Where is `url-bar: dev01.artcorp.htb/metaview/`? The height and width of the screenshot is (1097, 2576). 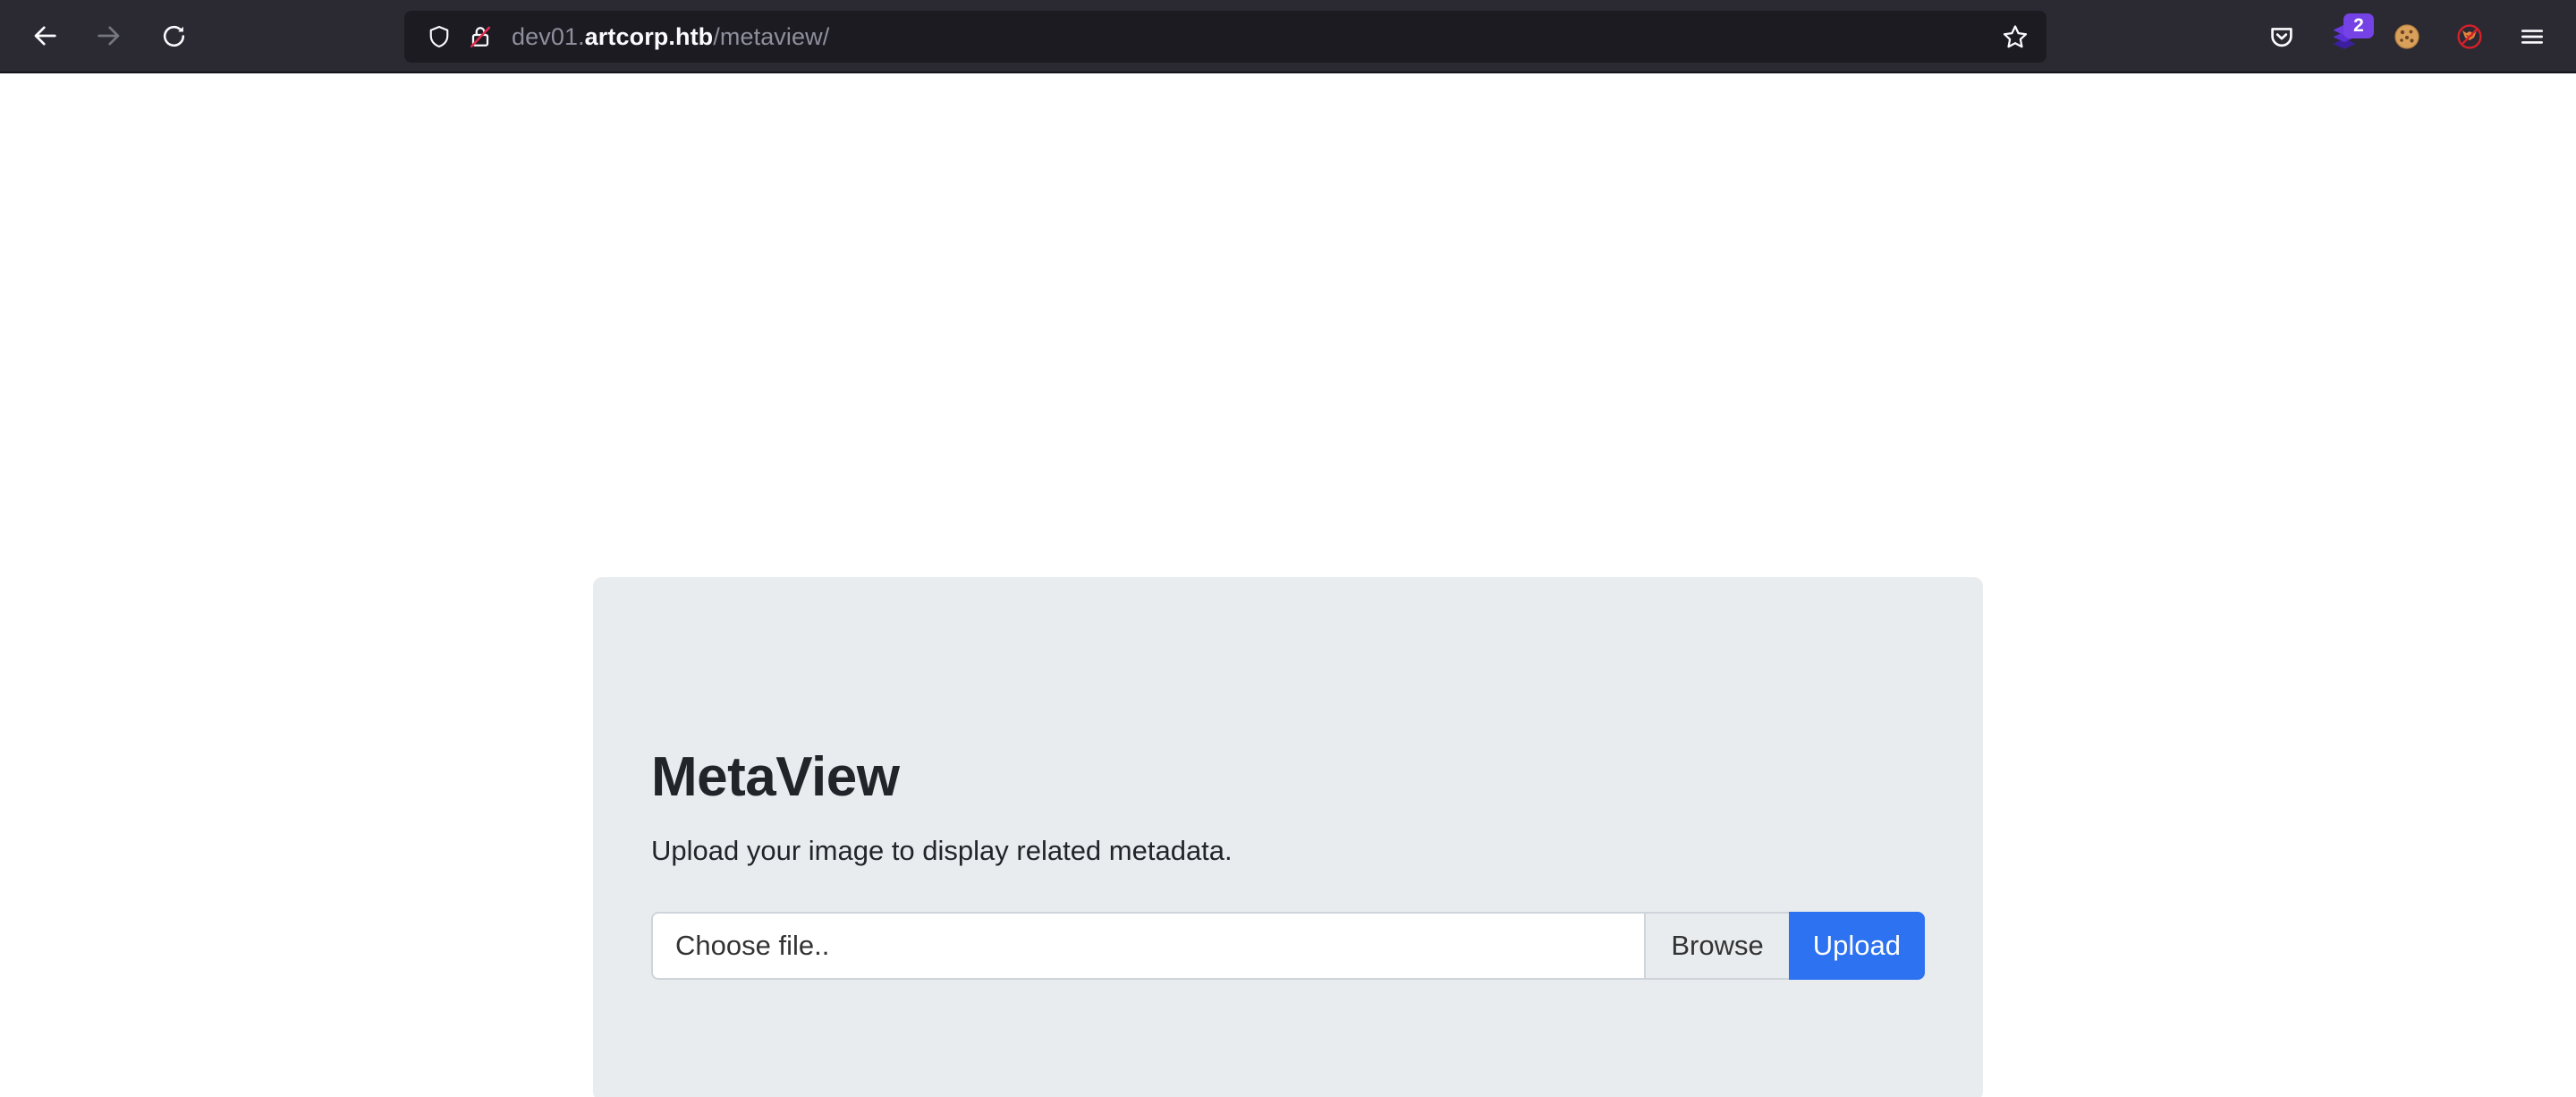 url-bar: dev01.artcorp.htb/metaview/ is located at coordinates (1225, 37).